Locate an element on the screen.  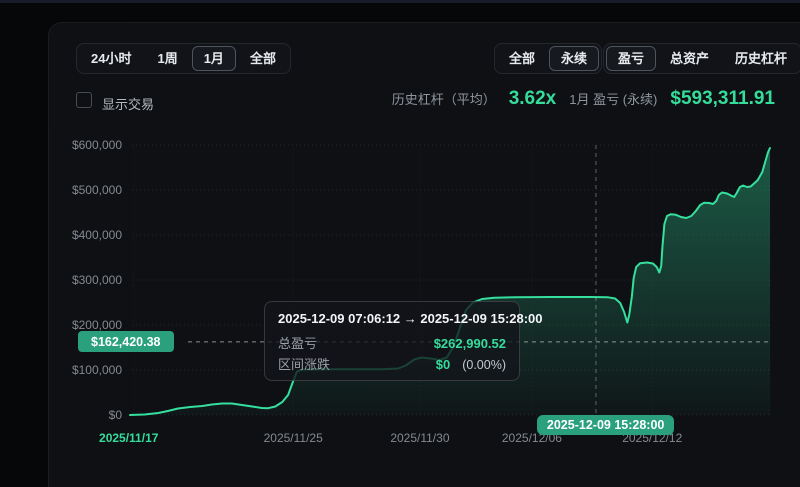
time-range-tab-group: 24小时 1周 1月 全部 is located at coordinates (183, 58).